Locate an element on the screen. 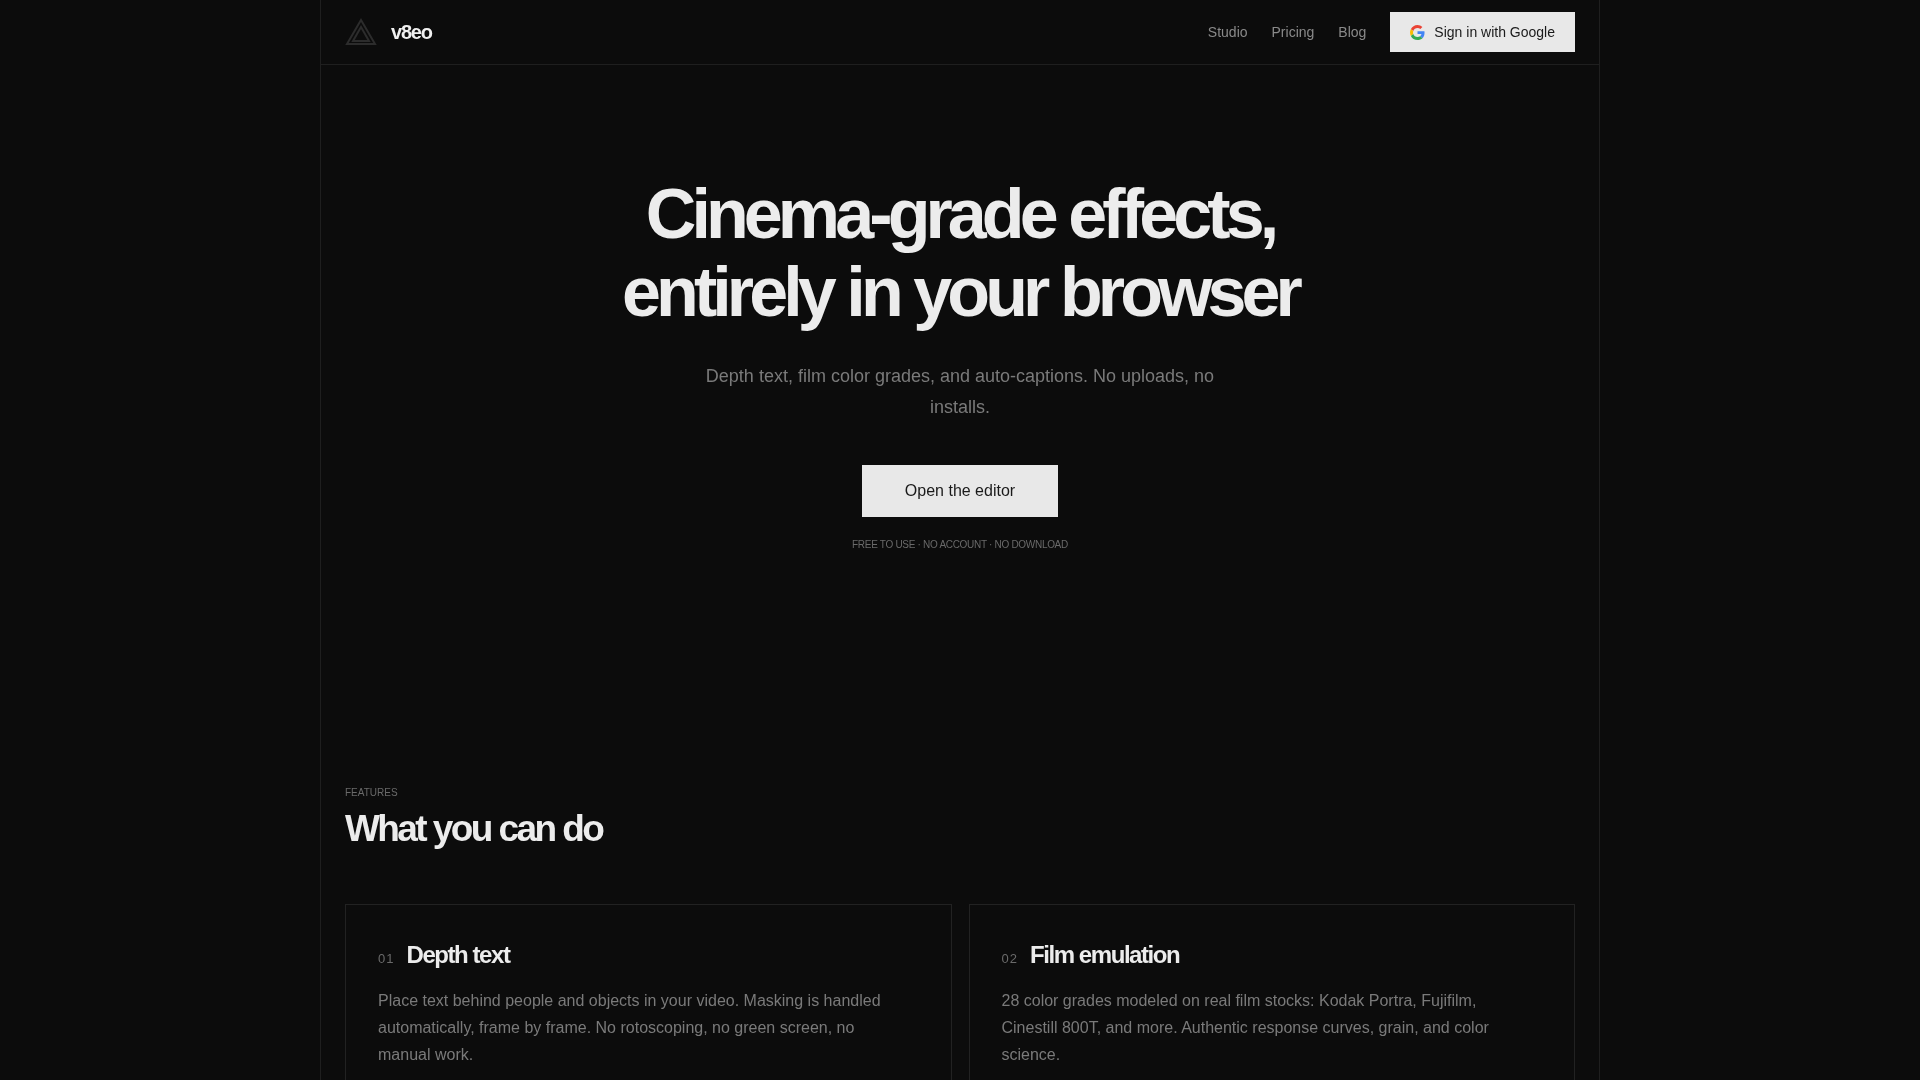 Image resolution: width=1920 pixels, height=1080 pixels. section-eyebrow: FEATURES is located at coordinates (372, 792).